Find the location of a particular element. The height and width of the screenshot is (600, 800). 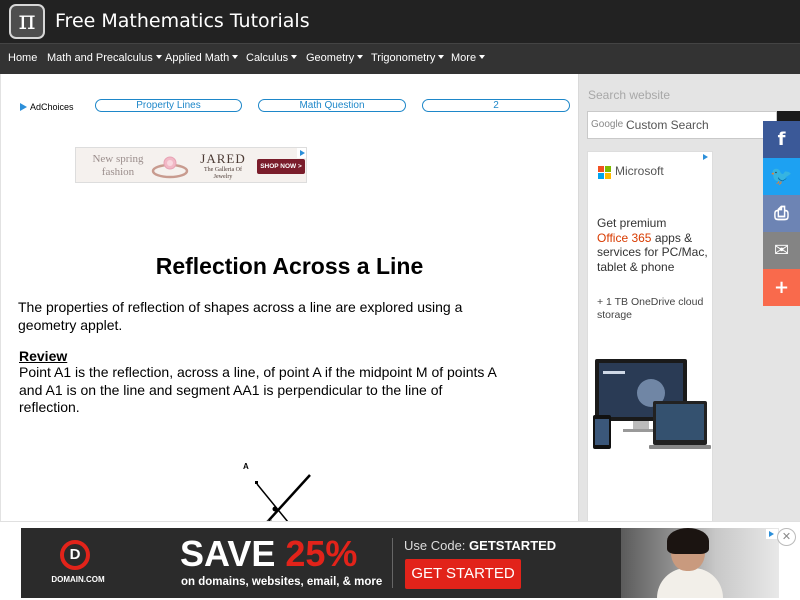

nav-item-label: Math and Precalculus is located at coordinates (100, 58).